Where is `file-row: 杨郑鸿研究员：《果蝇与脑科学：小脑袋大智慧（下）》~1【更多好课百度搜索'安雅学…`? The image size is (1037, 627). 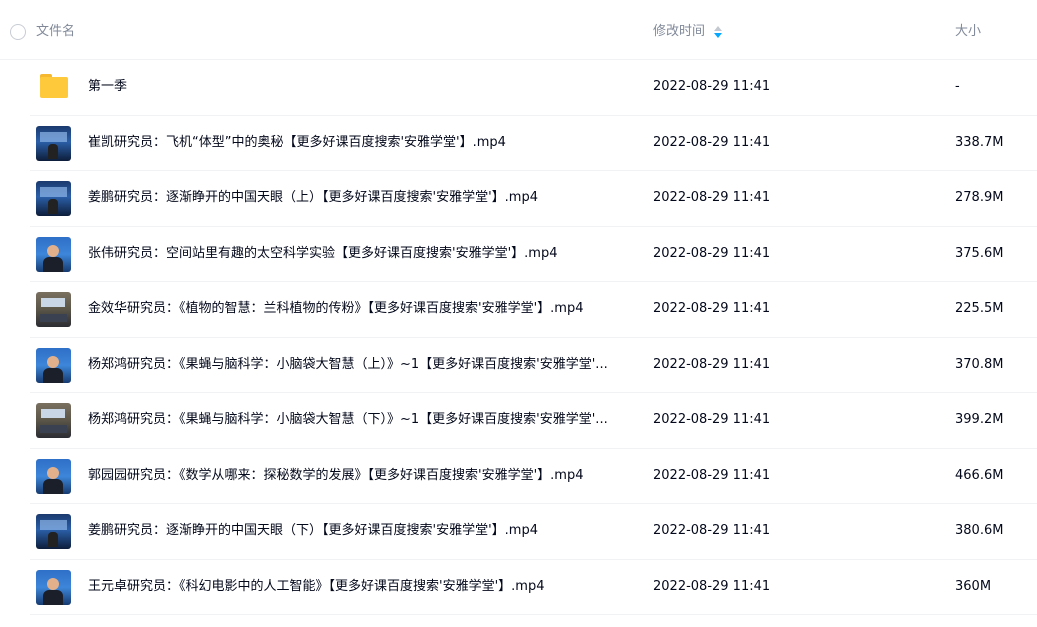
file-row: 杨郑鸿研究员：《果蝇与脑科学：小脑袋大智慧（下）》~1【更多好课百度搜索'安雅学… is located at coordinates (533, 421).